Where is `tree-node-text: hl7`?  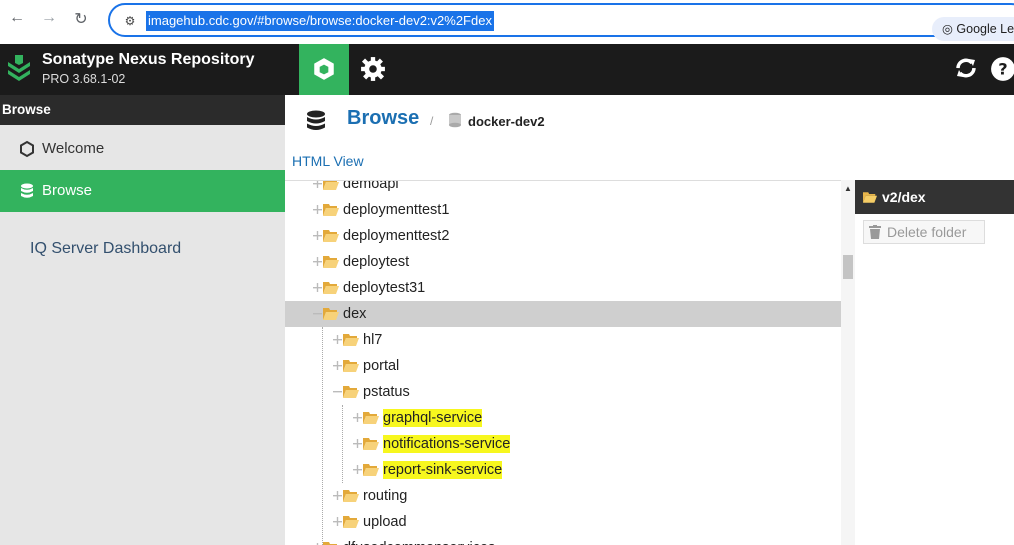
tree-node-text: hl7 is located at coordinates (373, 340).